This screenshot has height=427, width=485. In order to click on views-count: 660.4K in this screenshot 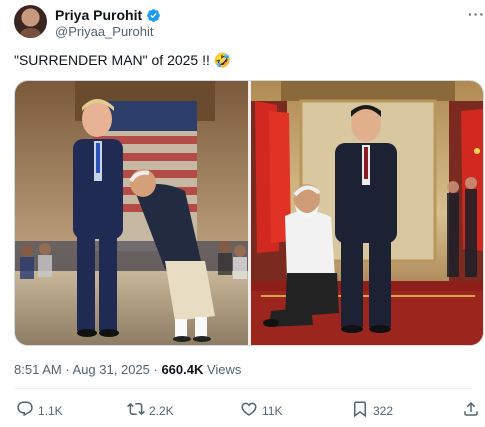, I will do `click(182, 369)`.